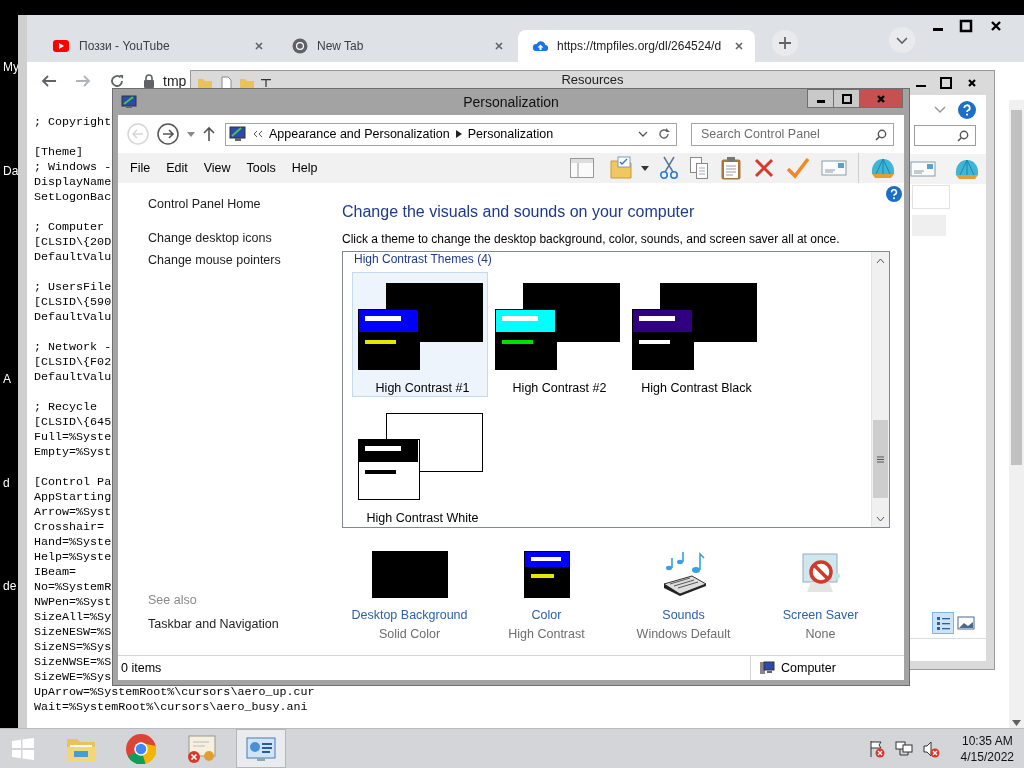 The height and width of the screenshot is (768, 1024). Describe the element at coordinates (73, 197) in the screenshot. I see `text-line: SetLogonBac` at that location.